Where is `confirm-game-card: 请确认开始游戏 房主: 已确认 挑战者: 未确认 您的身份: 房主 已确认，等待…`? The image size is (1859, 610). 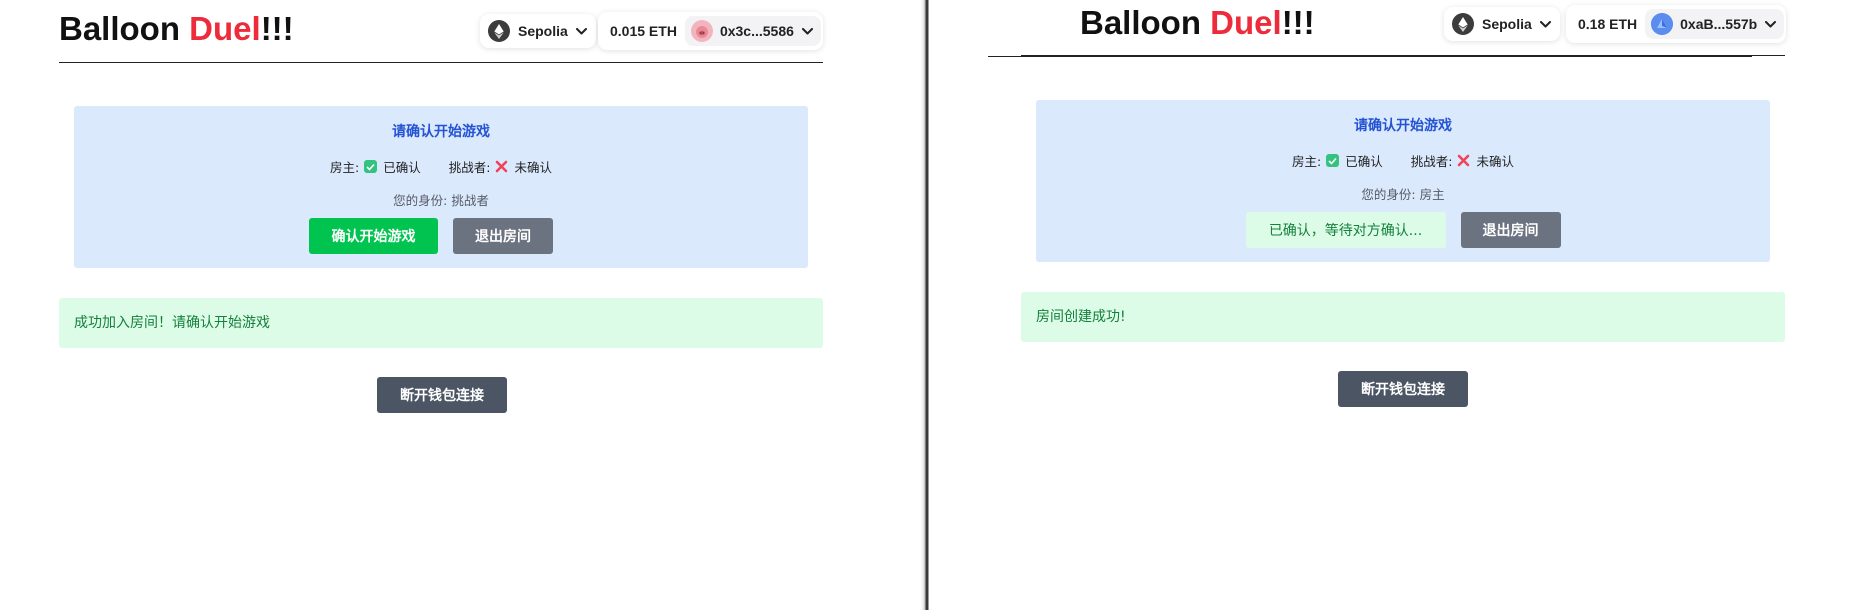 confirm-game-card: 请确认开始游戏 房主: 已确认 挑战者: 未确认 您的身份: 房主 已确认，等待… is located at coordinates (1403, 181).